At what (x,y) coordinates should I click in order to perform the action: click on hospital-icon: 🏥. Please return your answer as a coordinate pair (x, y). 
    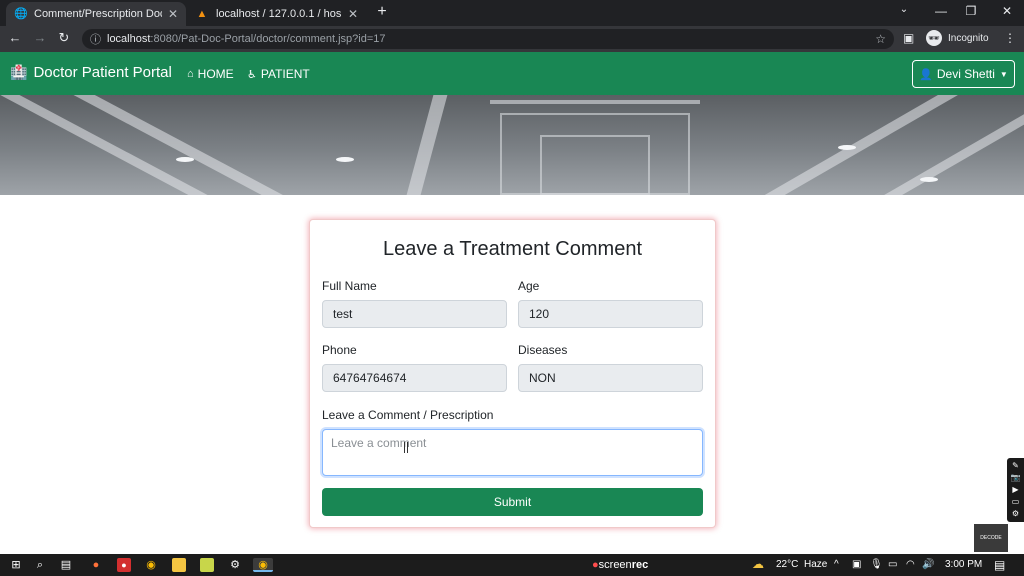
    Looking at the image, I should click on (19, 72).